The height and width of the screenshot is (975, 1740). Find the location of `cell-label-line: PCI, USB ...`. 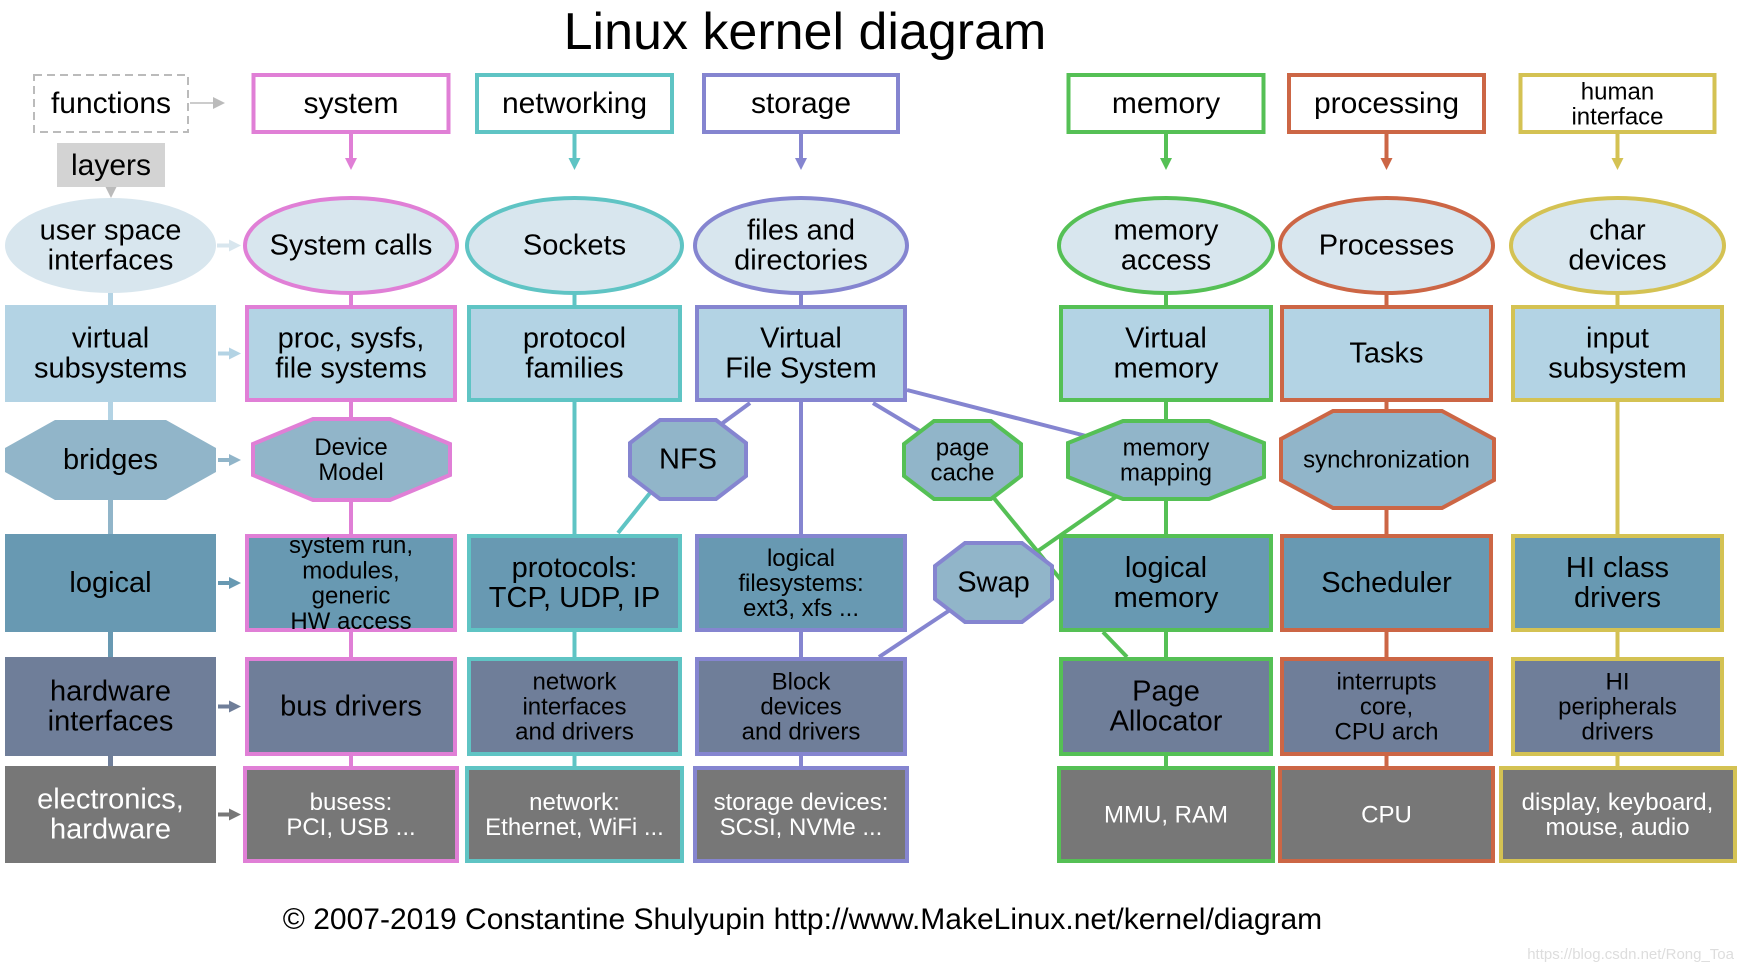

cell-label-line: PCI, USB ... is located at coordinates (350, 827).